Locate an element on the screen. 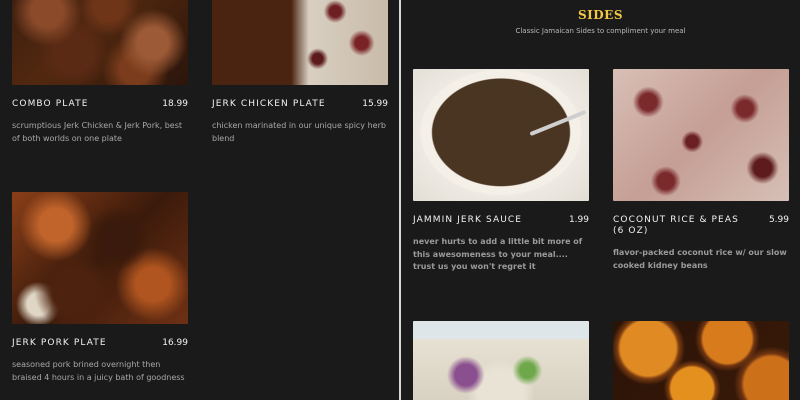 The width and height of the screenshot is (800, 400). item-price: 1.99 is located at coordinates (578, 220).